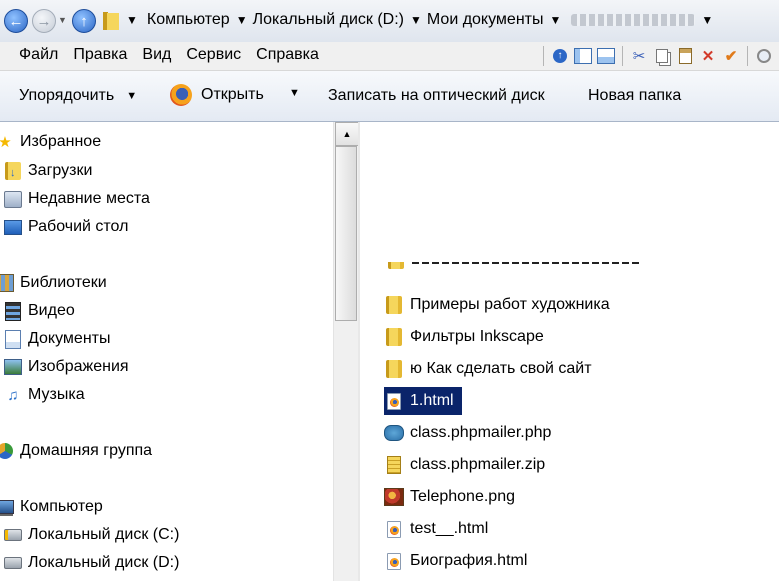  I want to click on back-arrow-icon: ←, so click(16, 21).